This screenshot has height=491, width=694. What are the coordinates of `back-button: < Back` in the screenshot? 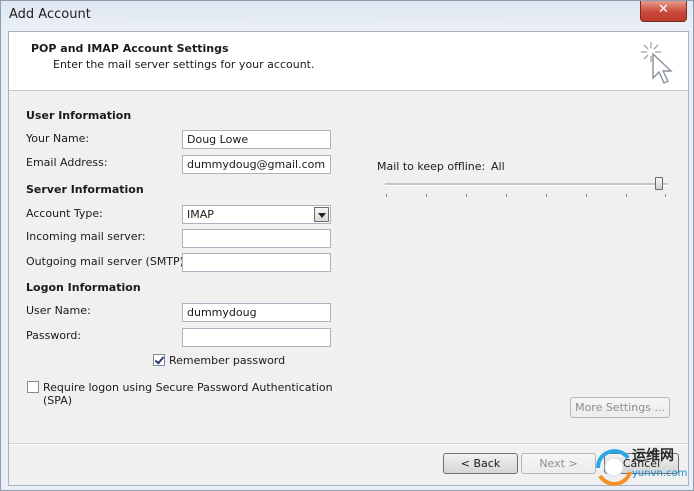 It's located at (480, 463).